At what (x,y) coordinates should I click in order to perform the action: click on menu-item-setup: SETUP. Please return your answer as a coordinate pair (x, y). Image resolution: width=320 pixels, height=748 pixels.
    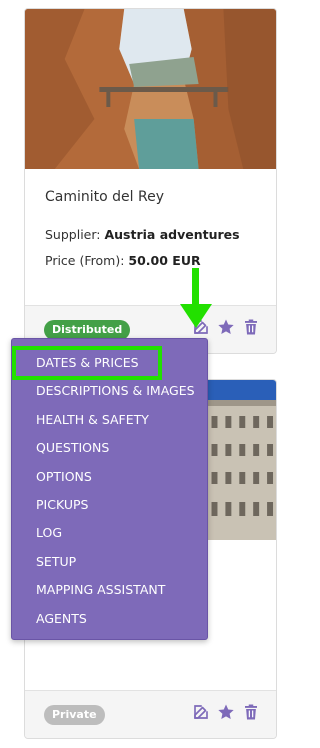
    Looking at the image, I should click on (109, 562).